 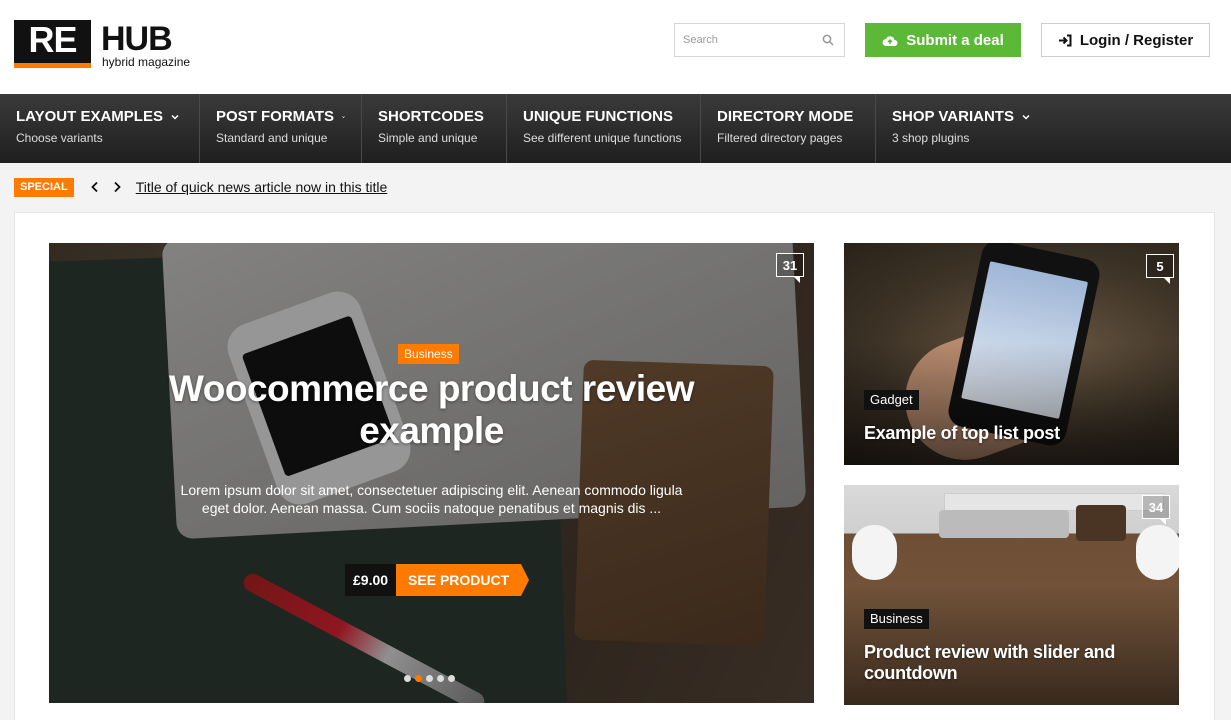 I want to click on price-cta: £9.00 SEE PRODUCT, so click(x=437, y=580).